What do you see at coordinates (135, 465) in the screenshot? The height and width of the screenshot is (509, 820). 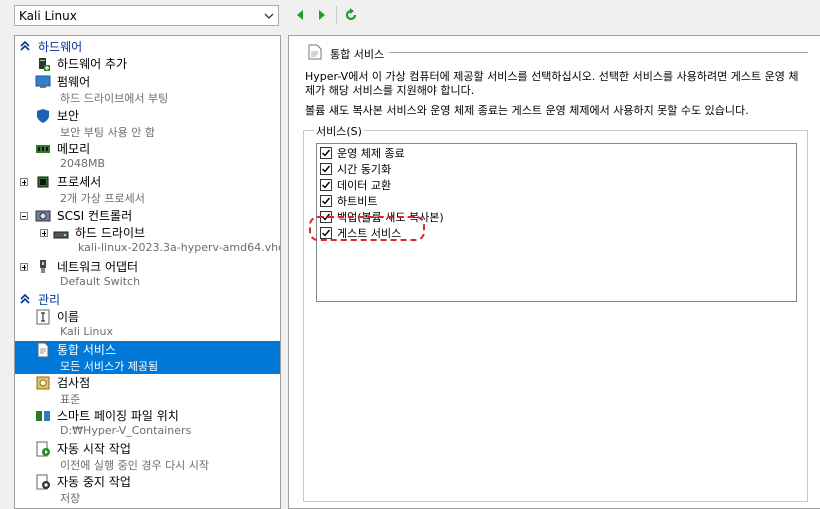 I see `tree-item-subtext: 이전에 실행 중인 경우 다시 시작` at bounding box center [135, 465].